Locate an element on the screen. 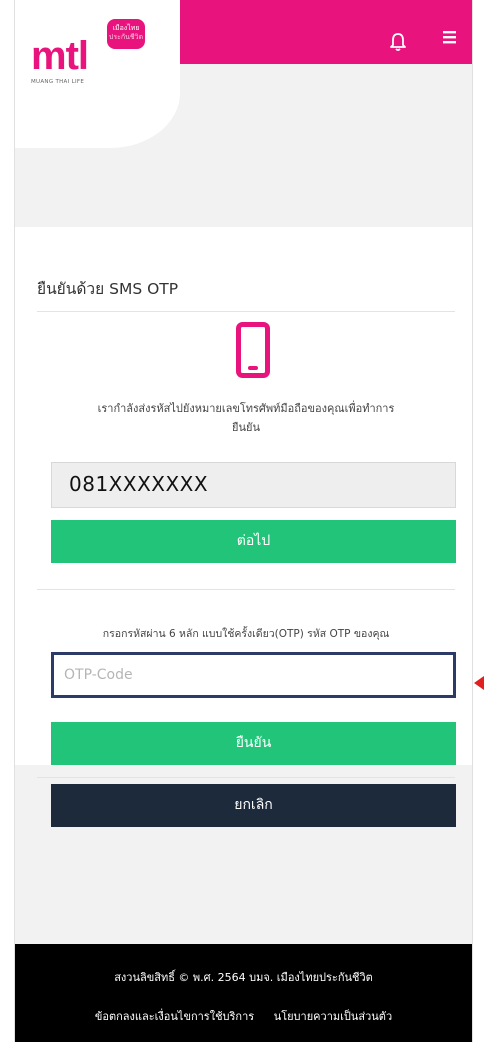 The height and width of the screenshot is (1042, 488). button-divider is located at coordinates (246, 777).